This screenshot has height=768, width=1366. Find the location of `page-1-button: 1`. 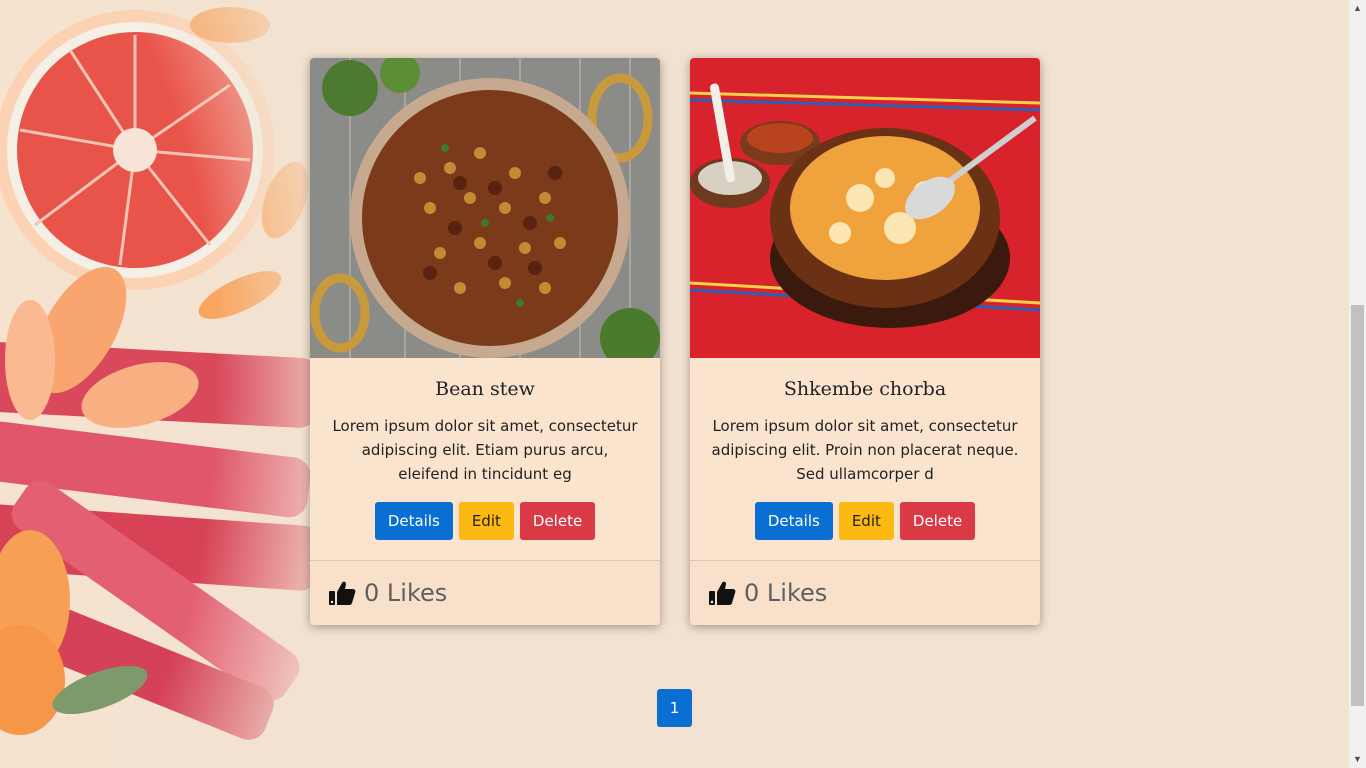

page-1-button: 1 is located at coordinates (674, 708).